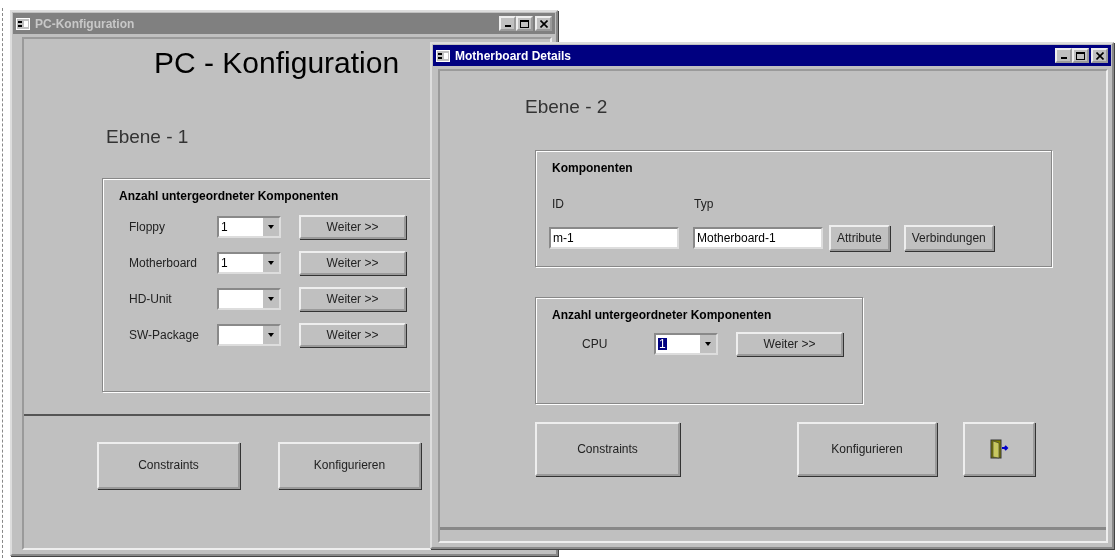 The width and height of the screenshot is (1117, 560). Describe the element at coordinates (151, 299) in the screenshot. I see `field-label: HD-Unit` at that location.